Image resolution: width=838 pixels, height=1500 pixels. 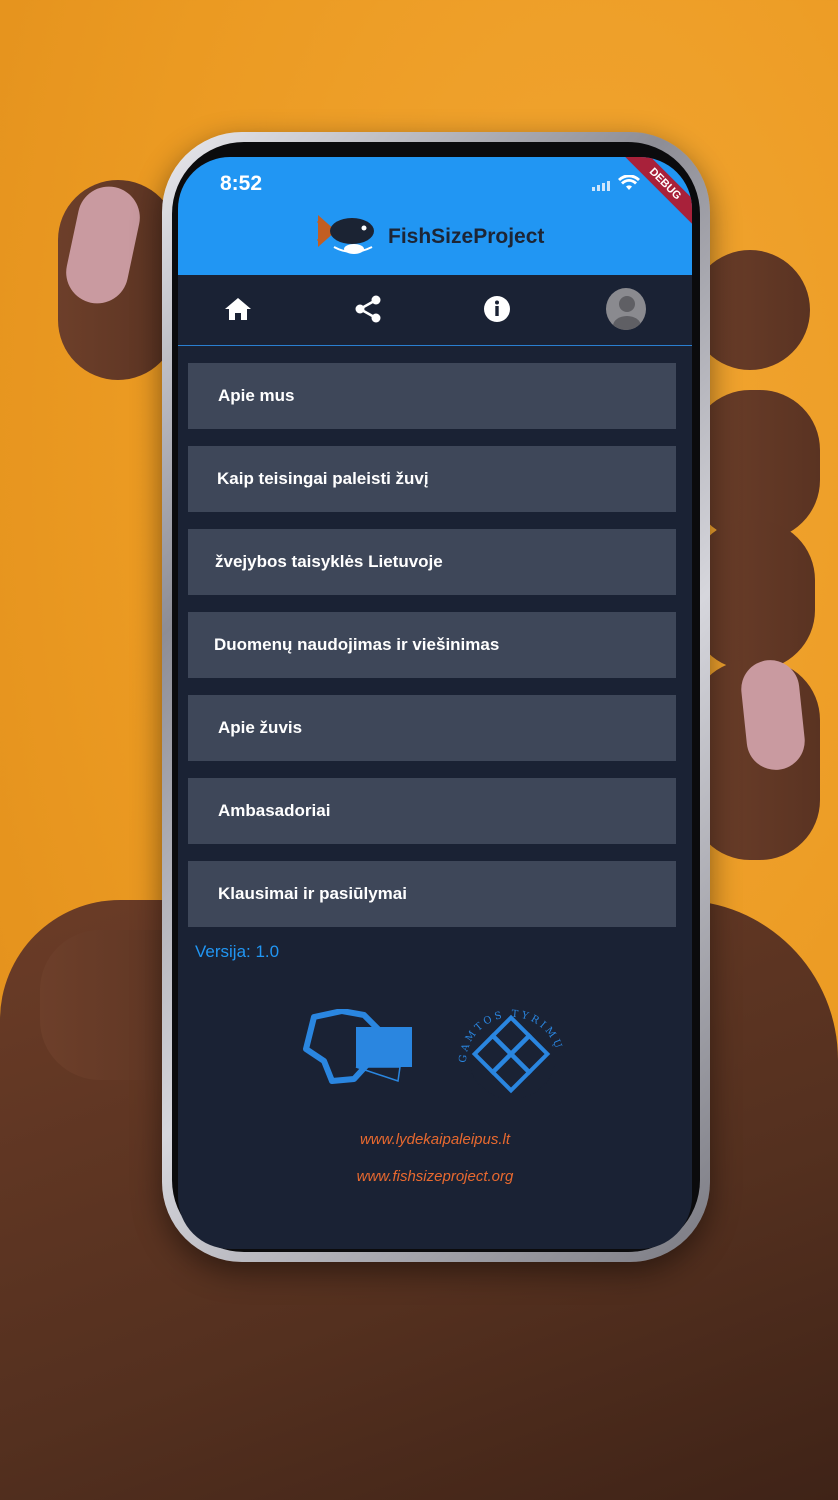 I want to click on website-link-fishsizeproject: www.fishsizeproject.org, so click(x=435, y=1176).